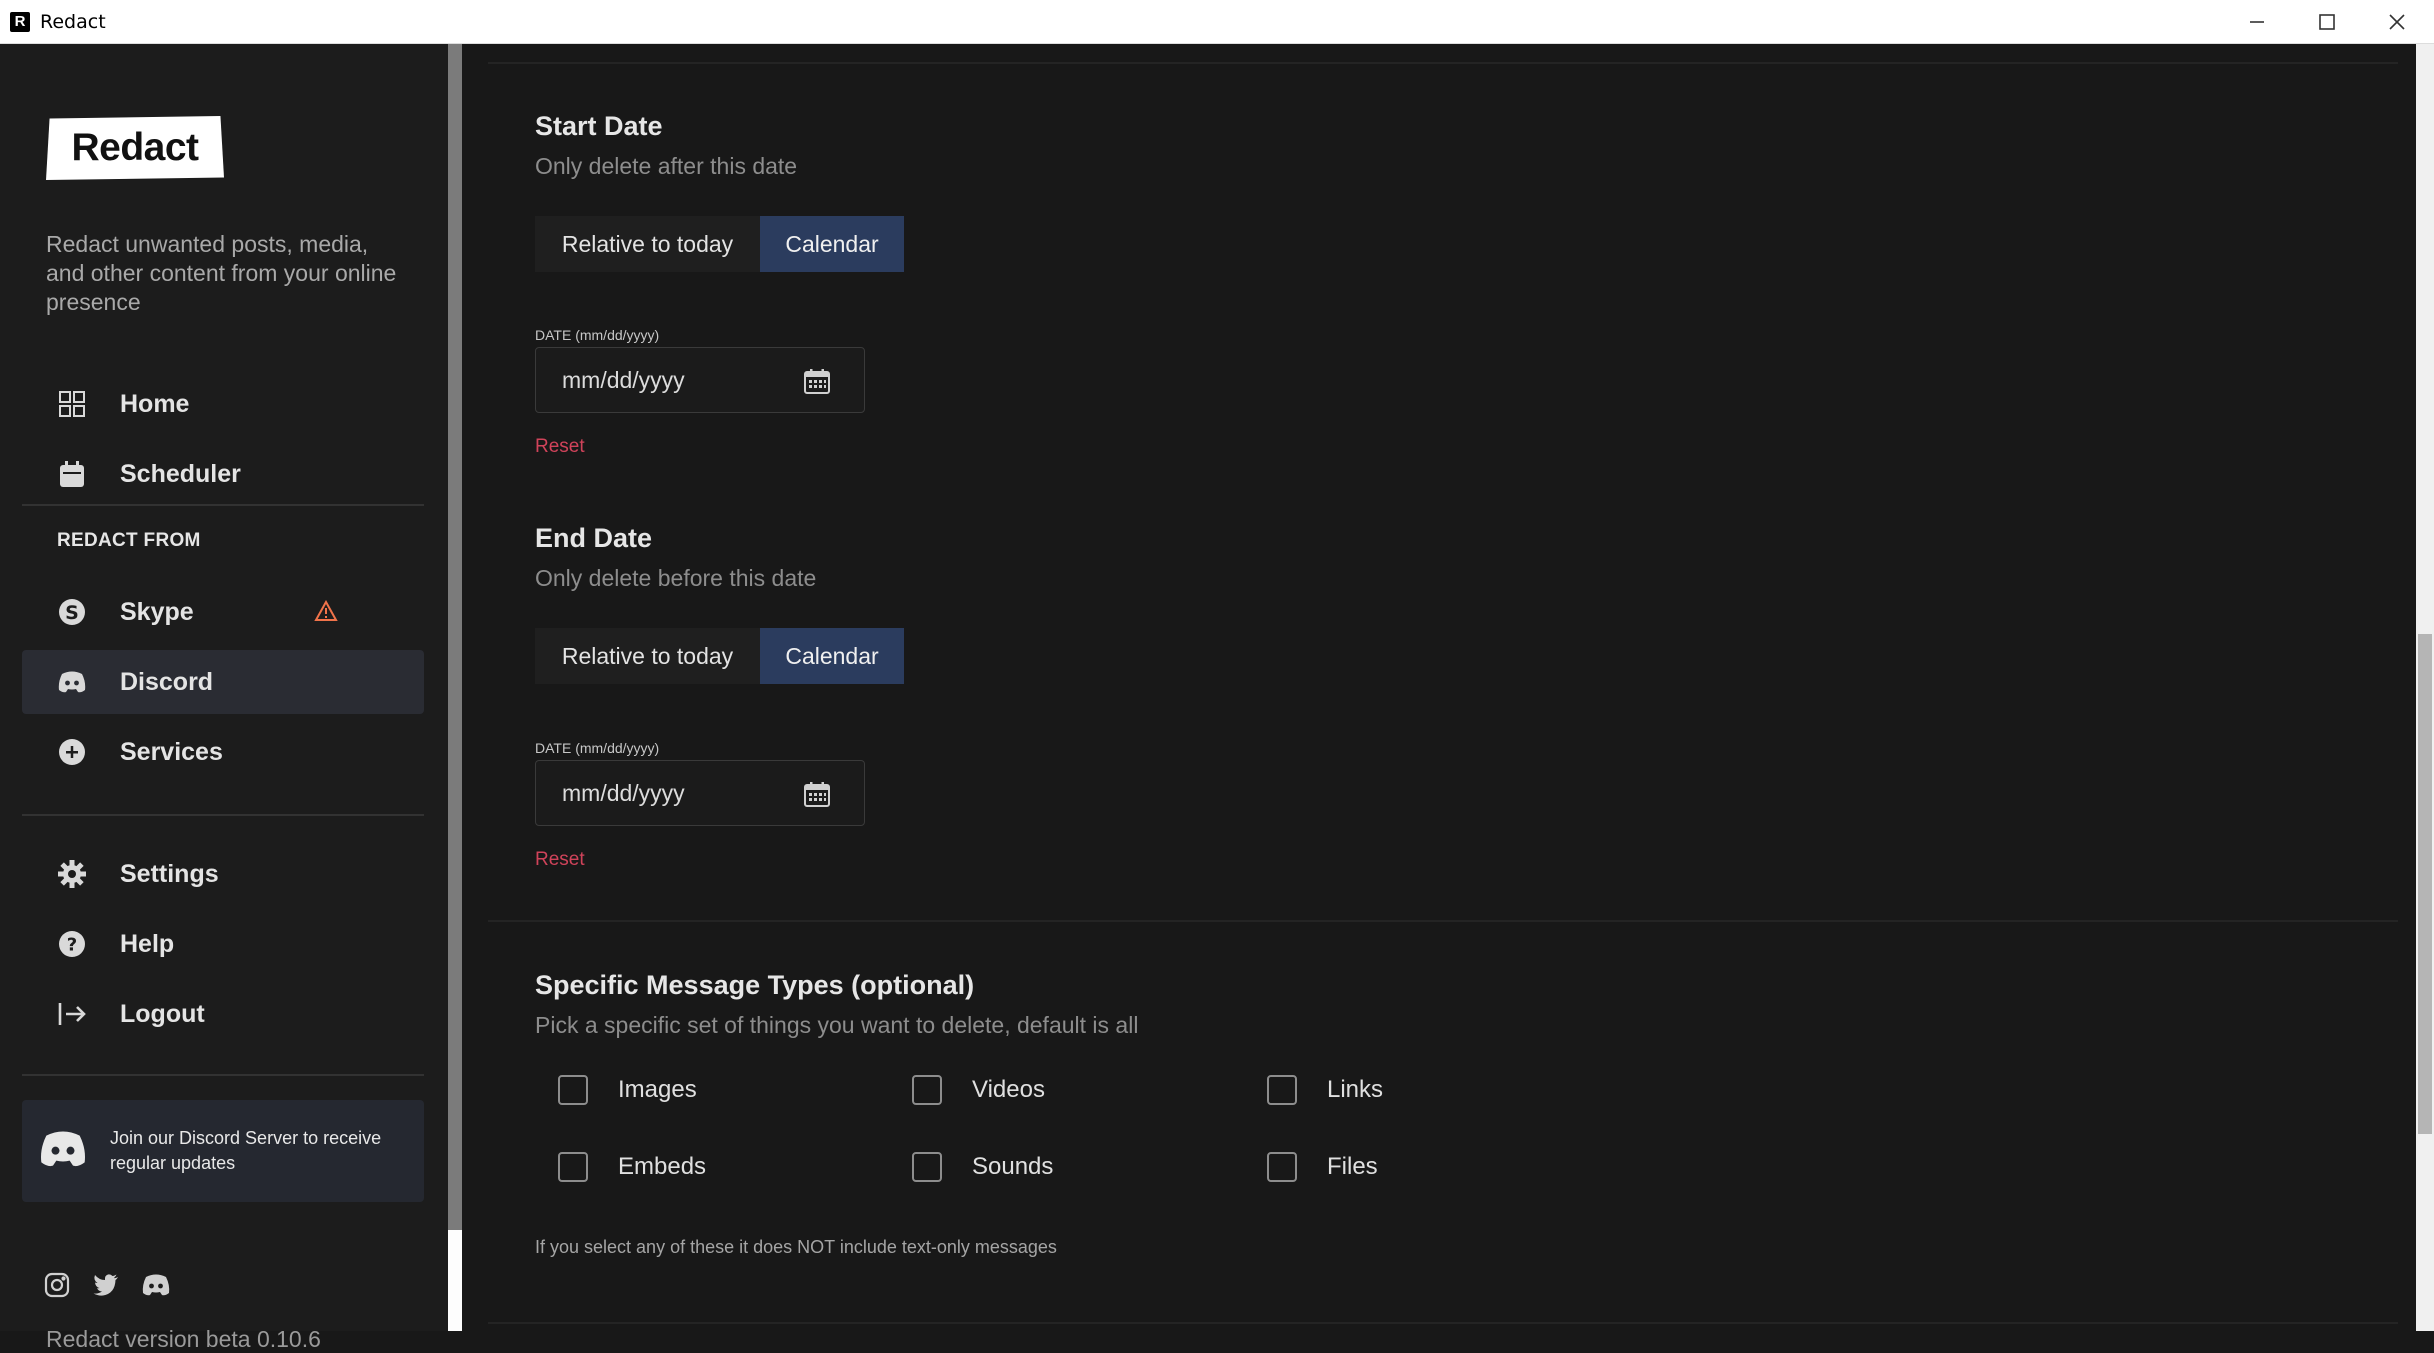 Image resolution: width=2434 pixels, height=1353 pixels. What do you see at coordinates (223, 612) in the screenshot?
I see `sidebar-item-skype: S Skype` at bounding box center [223, 612].